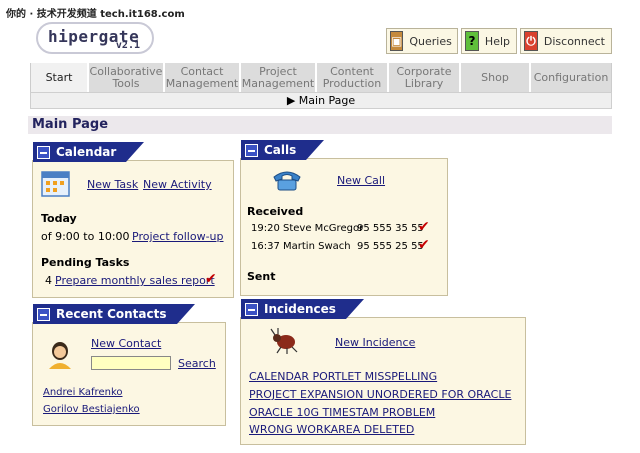  Describe the element at coordinates (275, 211) in the screenshot. I see `received-label: Received` at that location.